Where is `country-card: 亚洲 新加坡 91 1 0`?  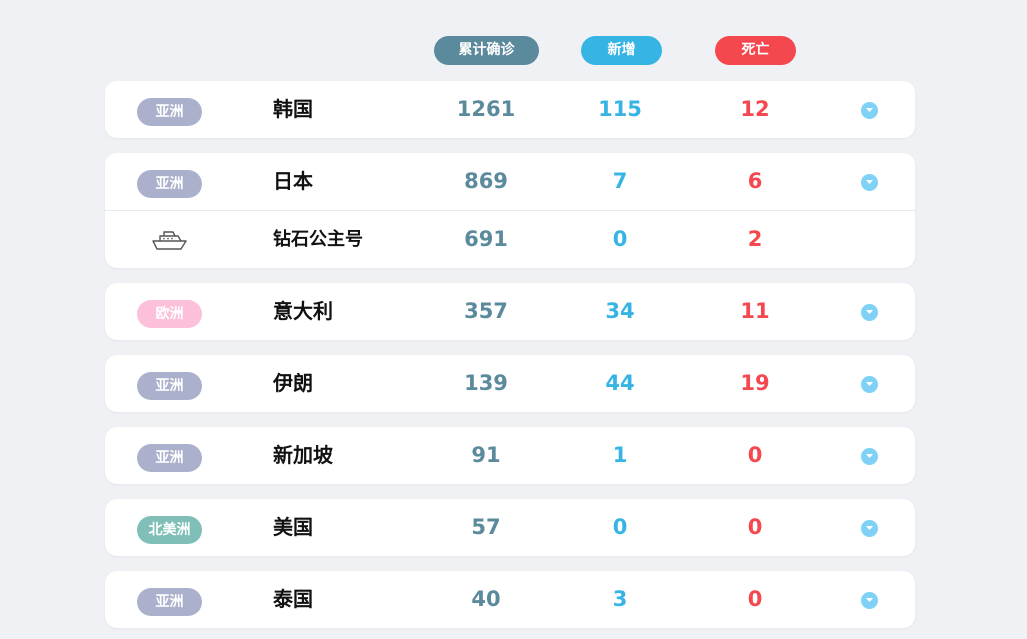 country-card: 亚洲 新加坡 91 1 0 is located at coordinates (510, 455).